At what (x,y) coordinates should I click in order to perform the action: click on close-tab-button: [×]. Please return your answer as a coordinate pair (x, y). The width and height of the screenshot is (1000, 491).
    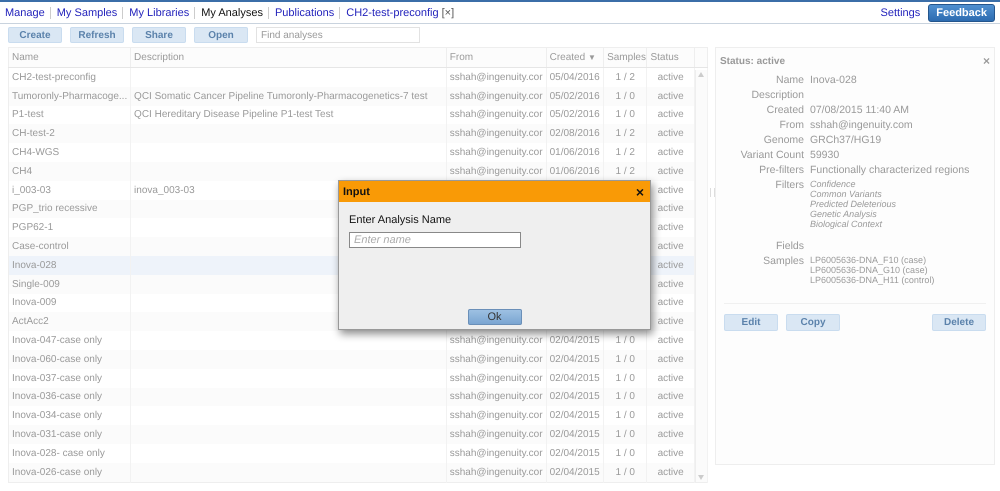
    Looking at the image, I should click on (448, 12).